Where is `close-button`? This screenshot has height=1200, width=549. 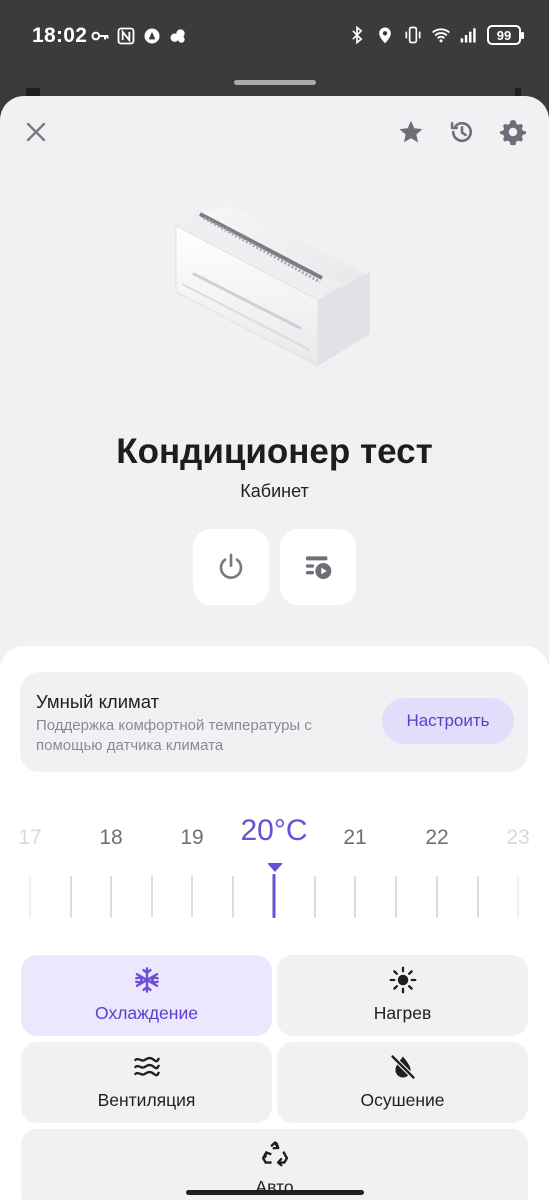 close-button is located at coordinates (36, 132).